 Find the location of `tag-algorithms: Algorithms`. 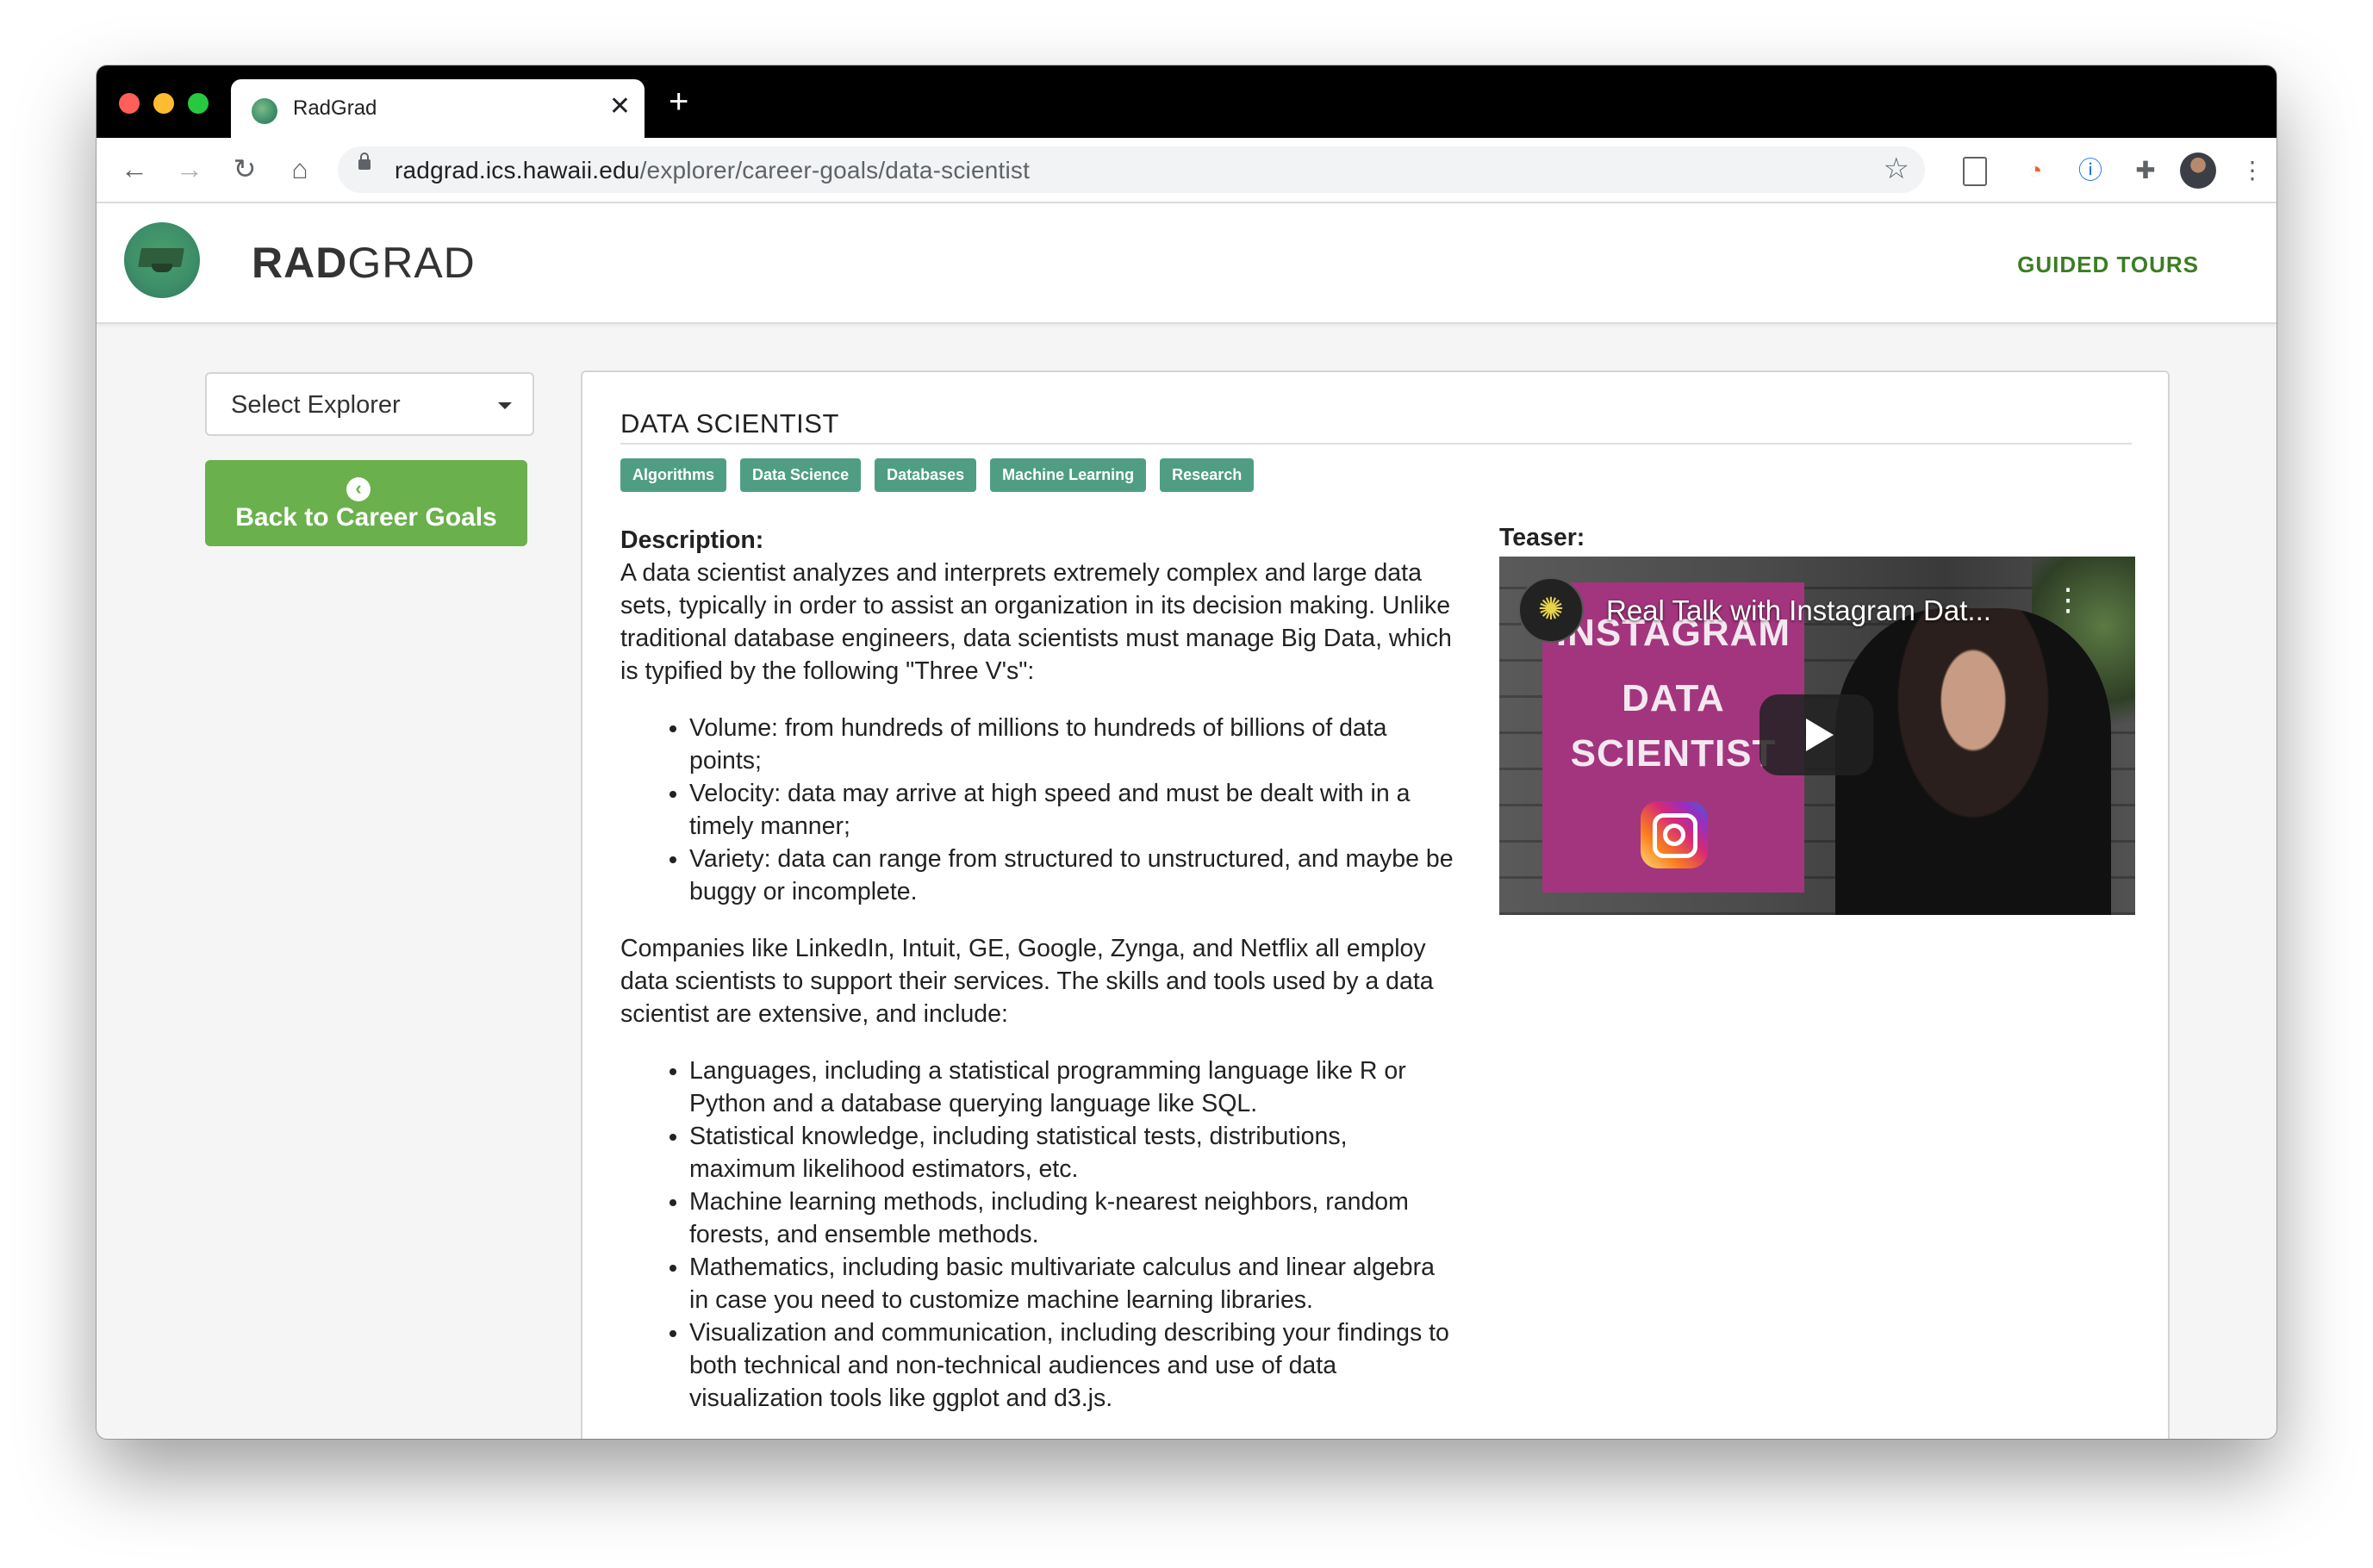

tag-algorithms: Algorithms is located at coordinates (673, 475).